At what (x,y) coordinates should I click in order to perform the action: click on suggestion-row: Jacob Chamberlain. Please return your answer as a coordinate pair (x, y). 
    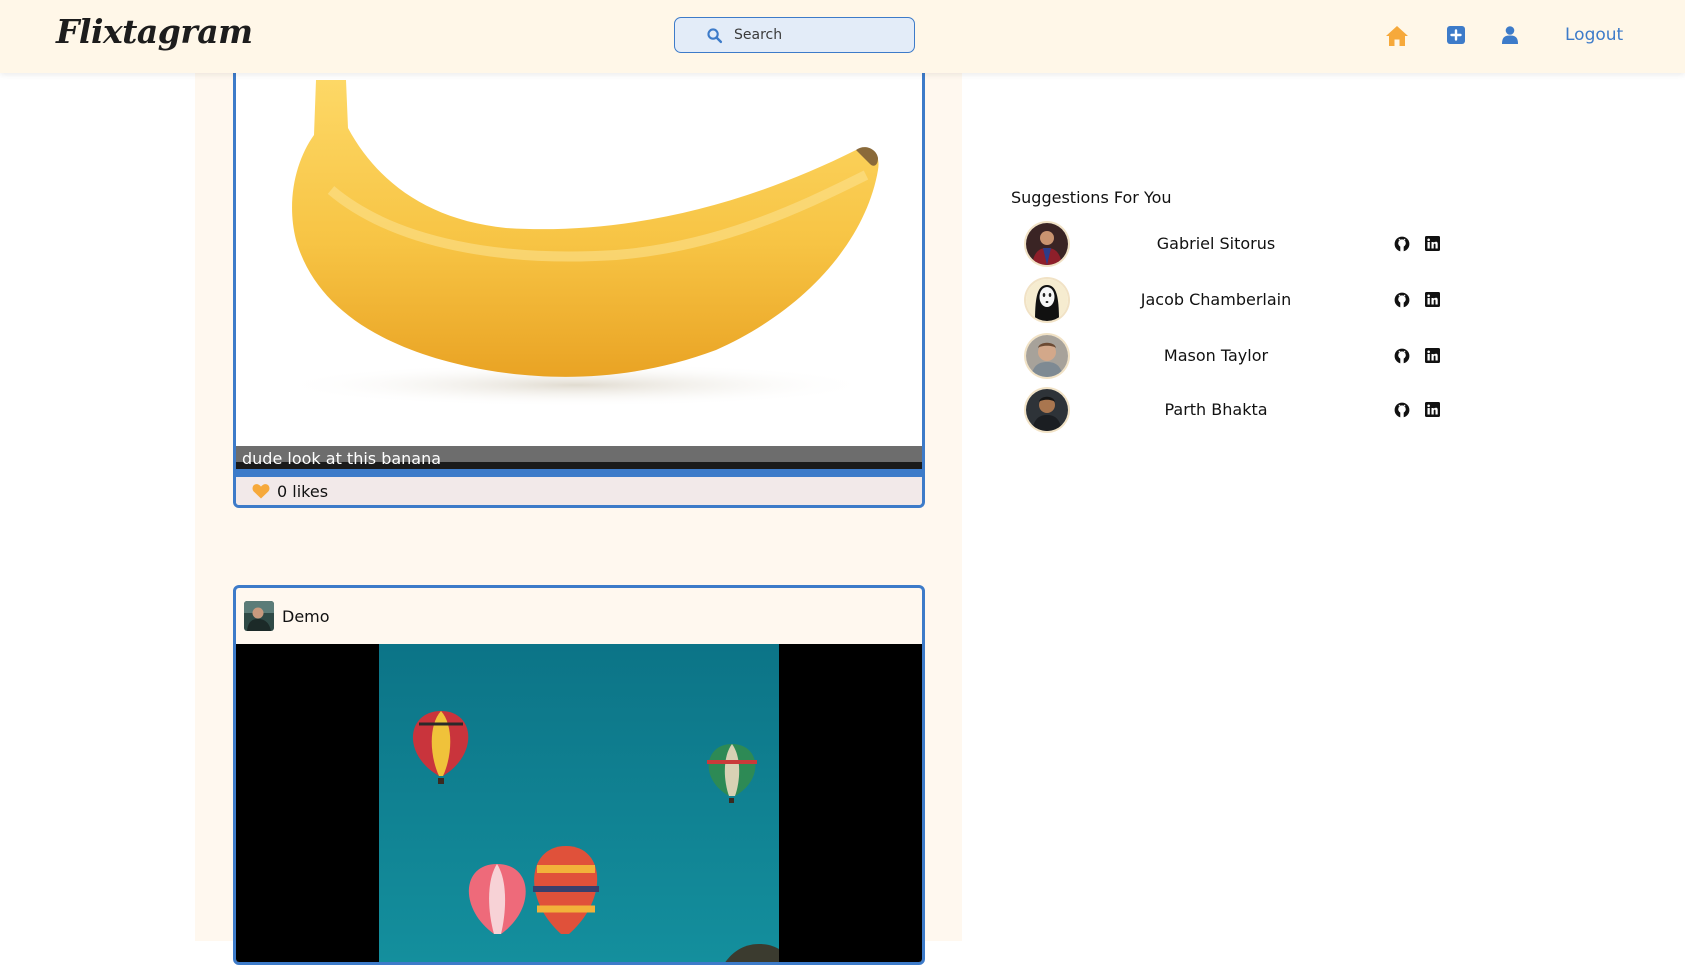
    Looking at the image, I should click on (1236, 300).